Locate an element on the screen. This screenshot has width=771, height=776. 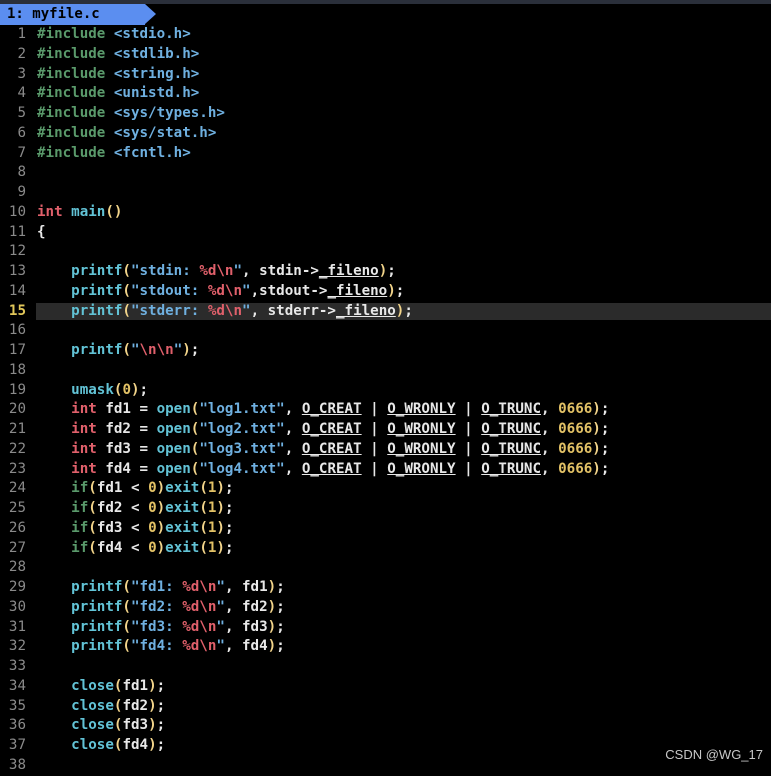
code-line: 24 if(fd1 < 0)exit(1); is located at coordinates (385, 489).